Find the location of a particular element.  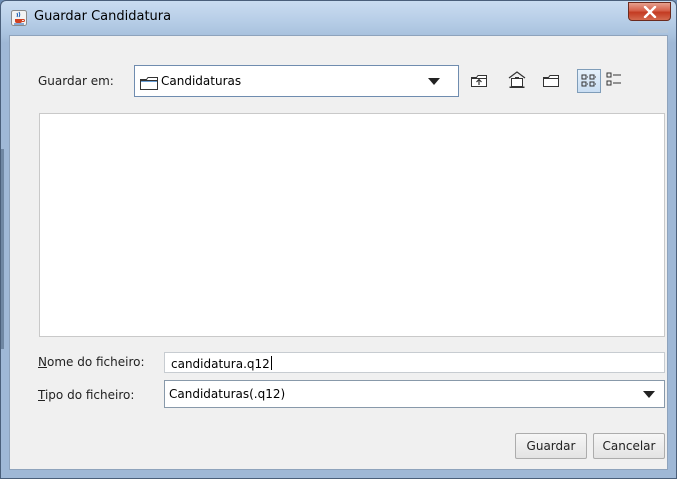

folder-icon is located at coordinates (149, 84).